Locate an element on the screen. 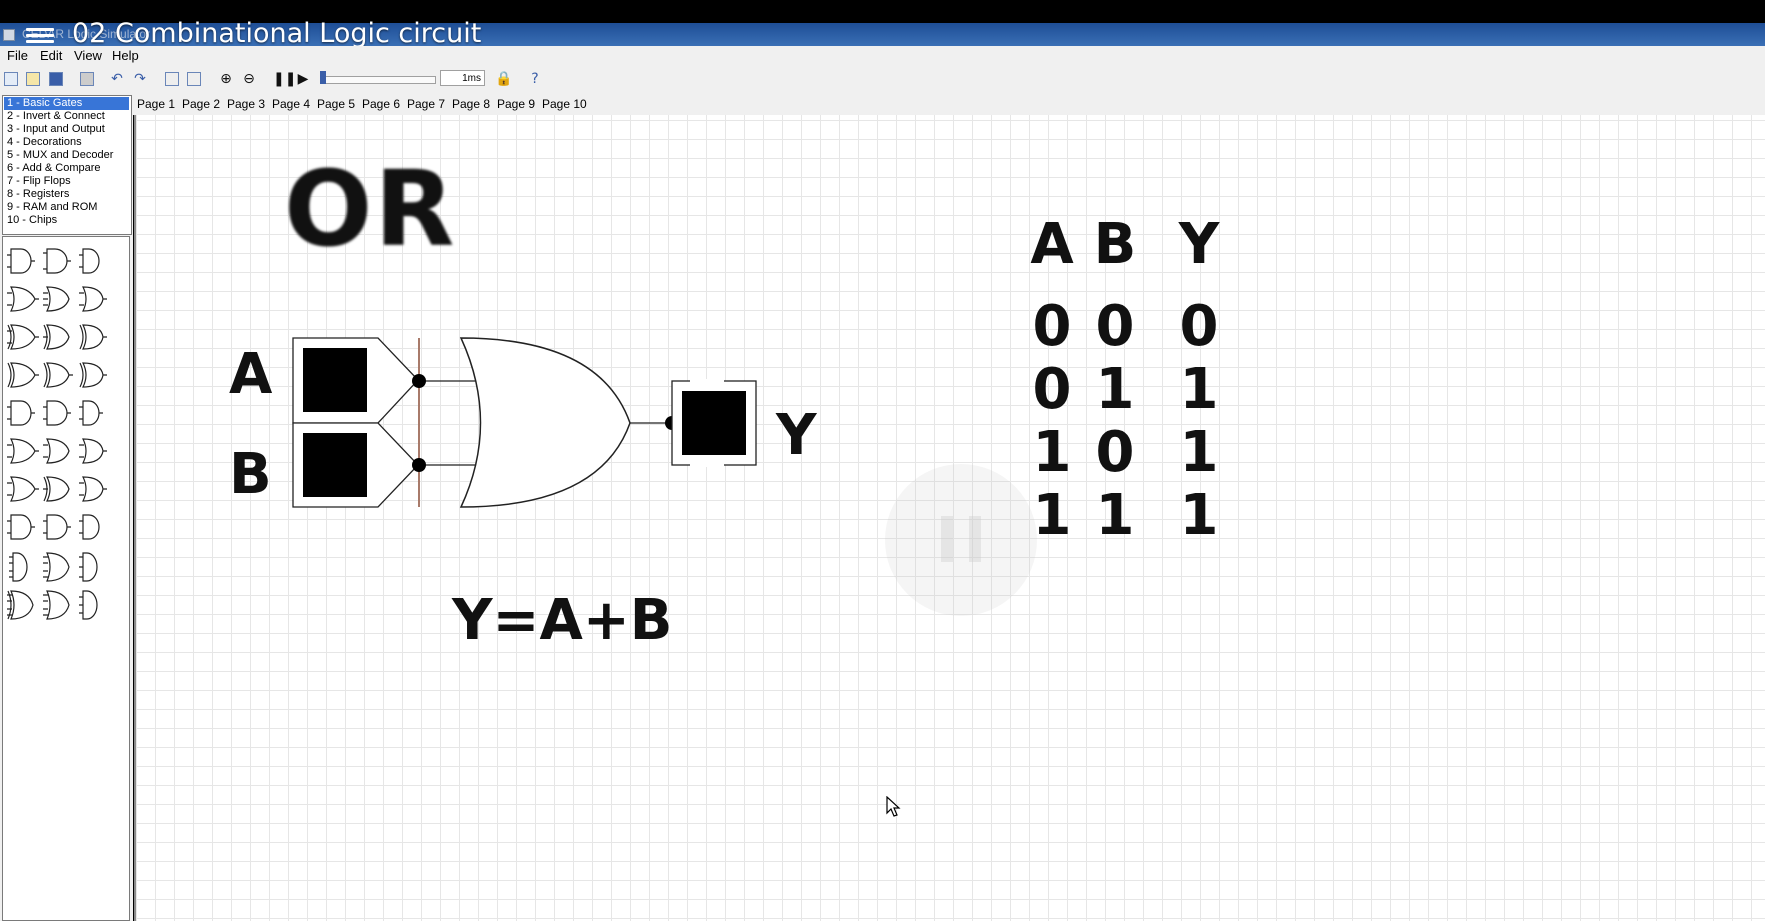  label-y: Y is located at coordinates (796, 435).